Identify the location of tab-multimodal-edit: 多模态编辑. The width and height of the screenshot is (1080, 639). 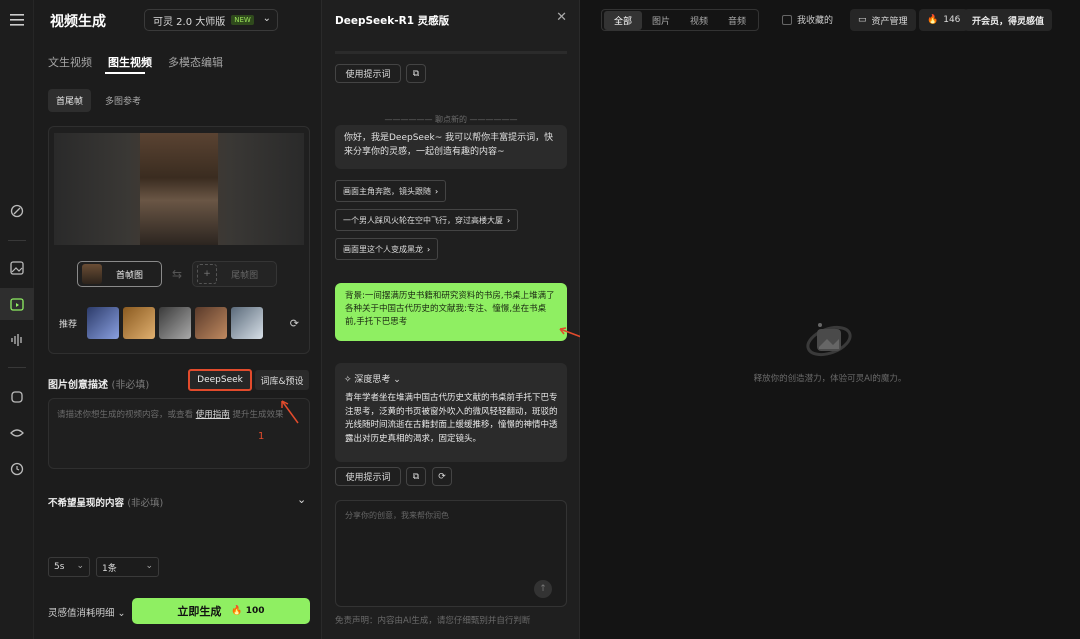
(195, 62).